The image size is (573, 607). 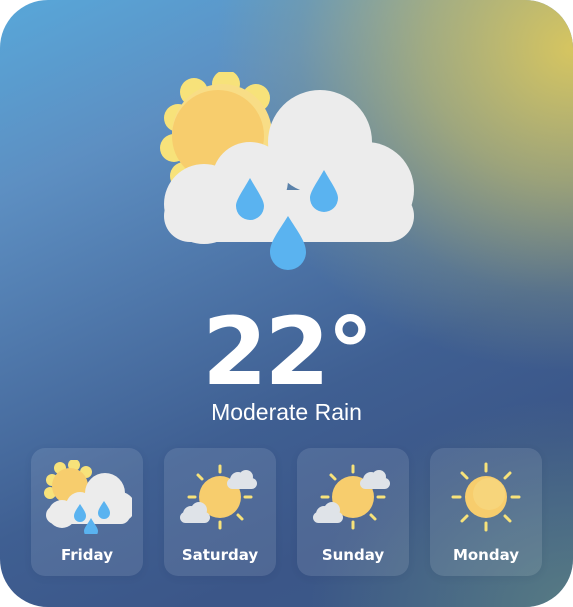 What do you see at coordinates (86, 555) in the screenshot?
I see `forecast-day-label: Friday` at bounding box center [86, 555].